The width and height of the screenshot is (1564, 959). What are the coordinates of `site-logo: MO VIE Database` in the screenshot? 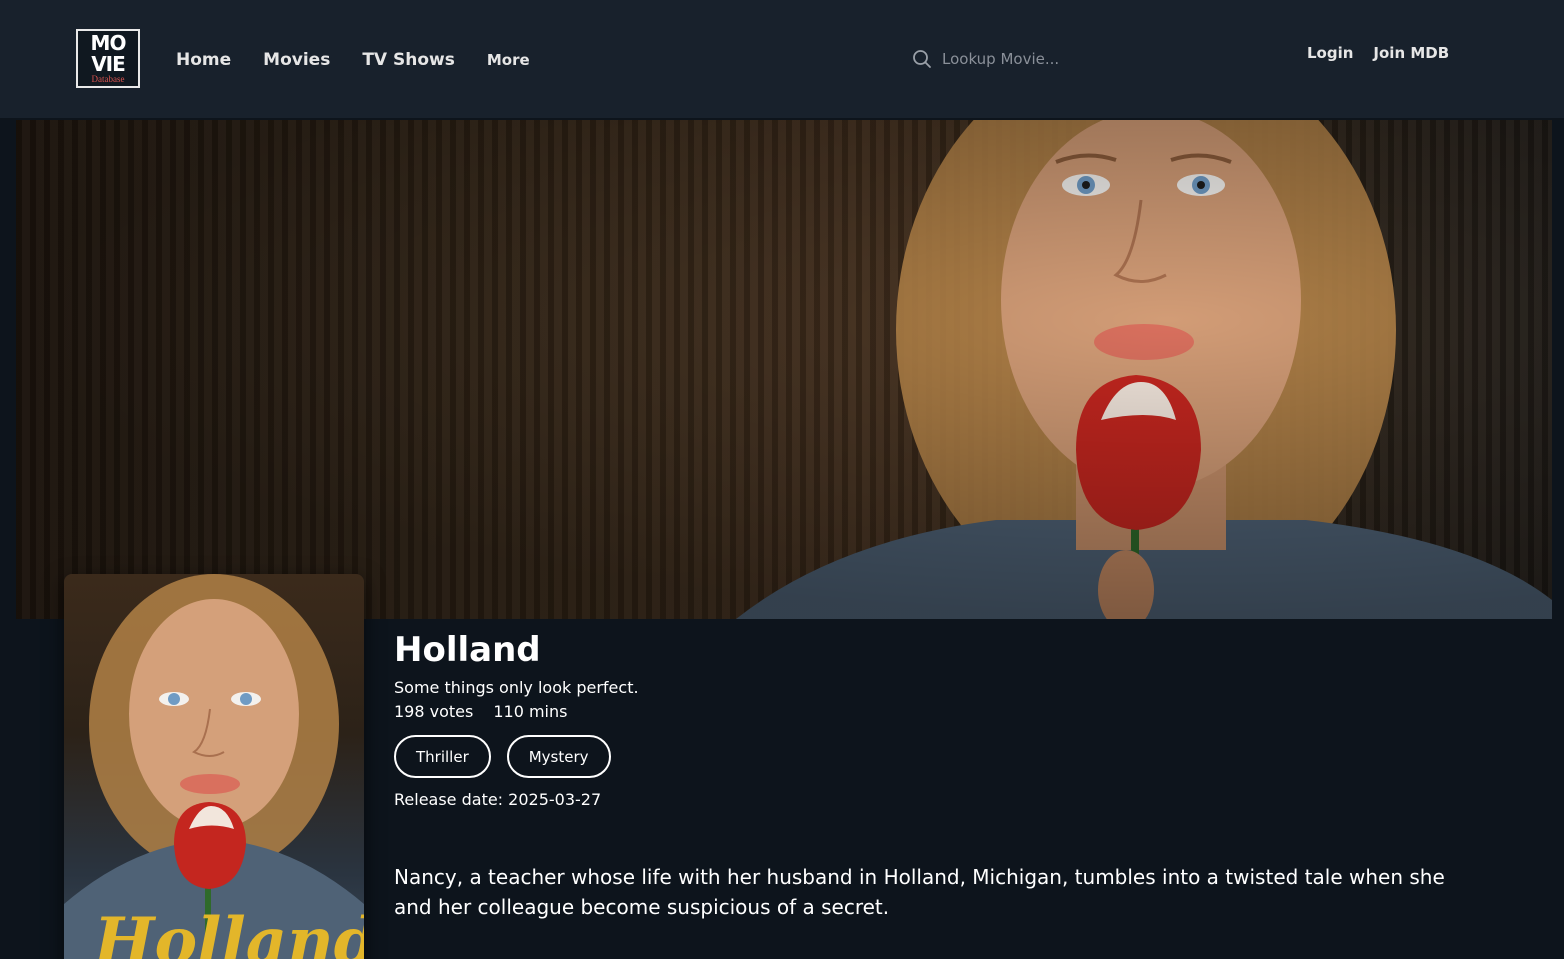 It's located at (108, 58).